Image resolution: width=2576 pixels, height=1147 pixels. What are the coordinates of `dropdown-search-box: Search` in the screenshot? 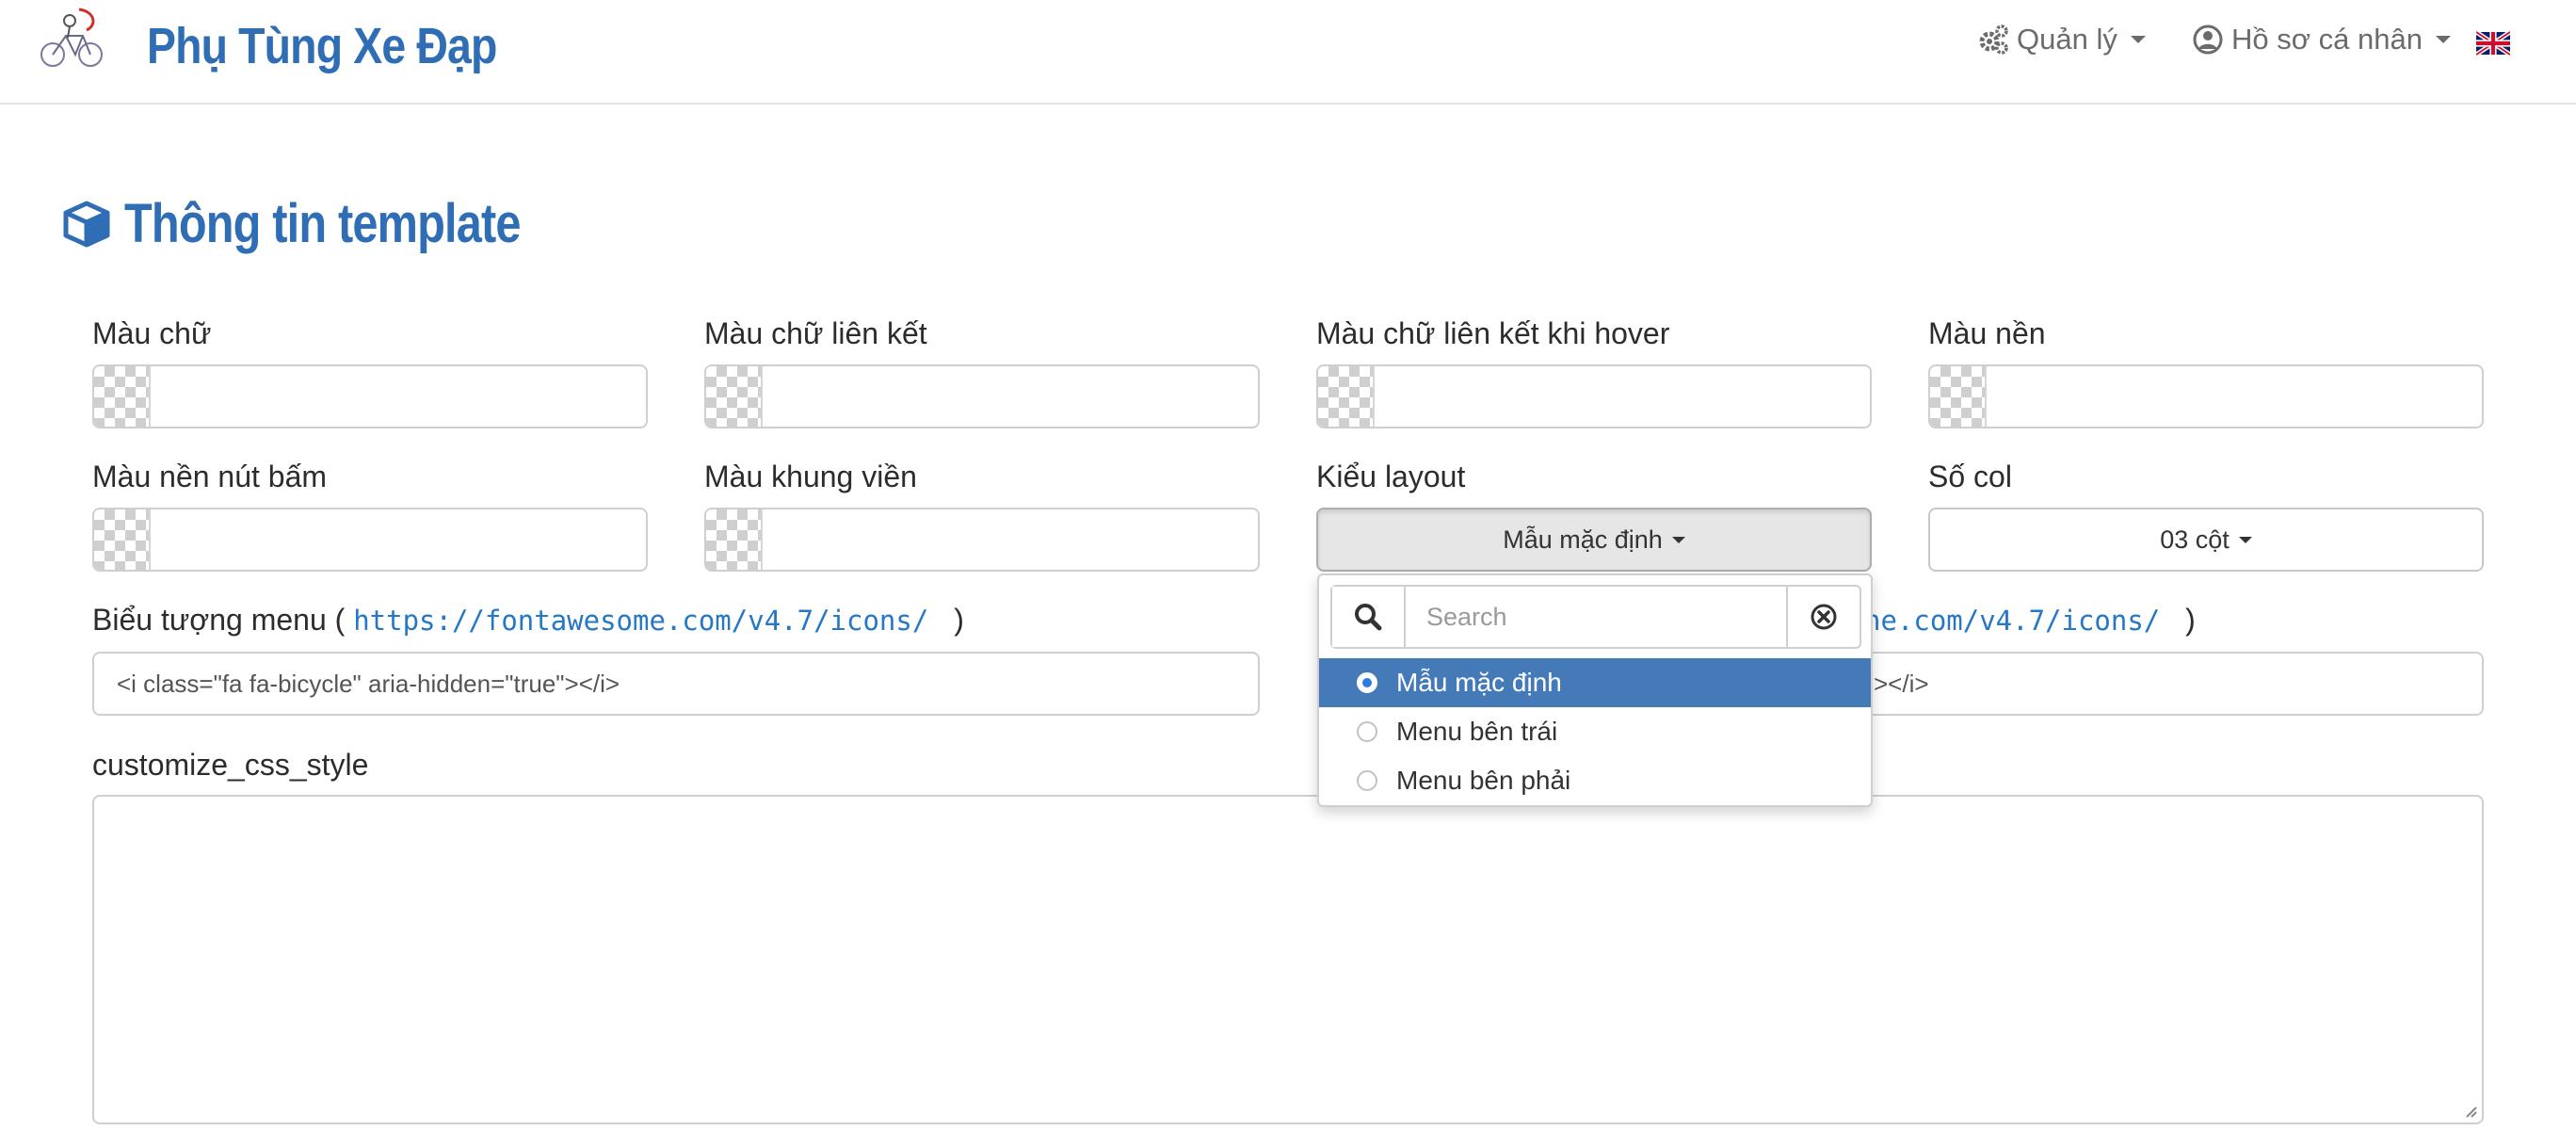 It's located at (1595, 617).